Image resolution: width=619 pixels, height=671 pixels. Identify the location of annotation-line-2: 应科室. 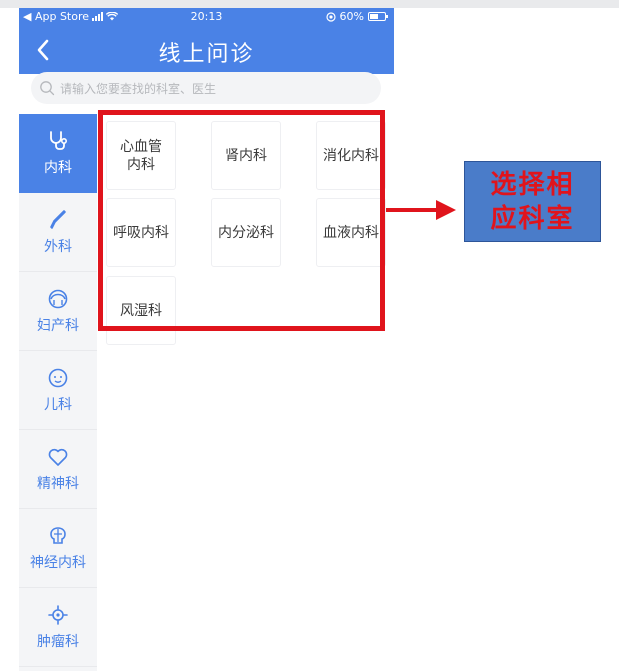
(532, 218).